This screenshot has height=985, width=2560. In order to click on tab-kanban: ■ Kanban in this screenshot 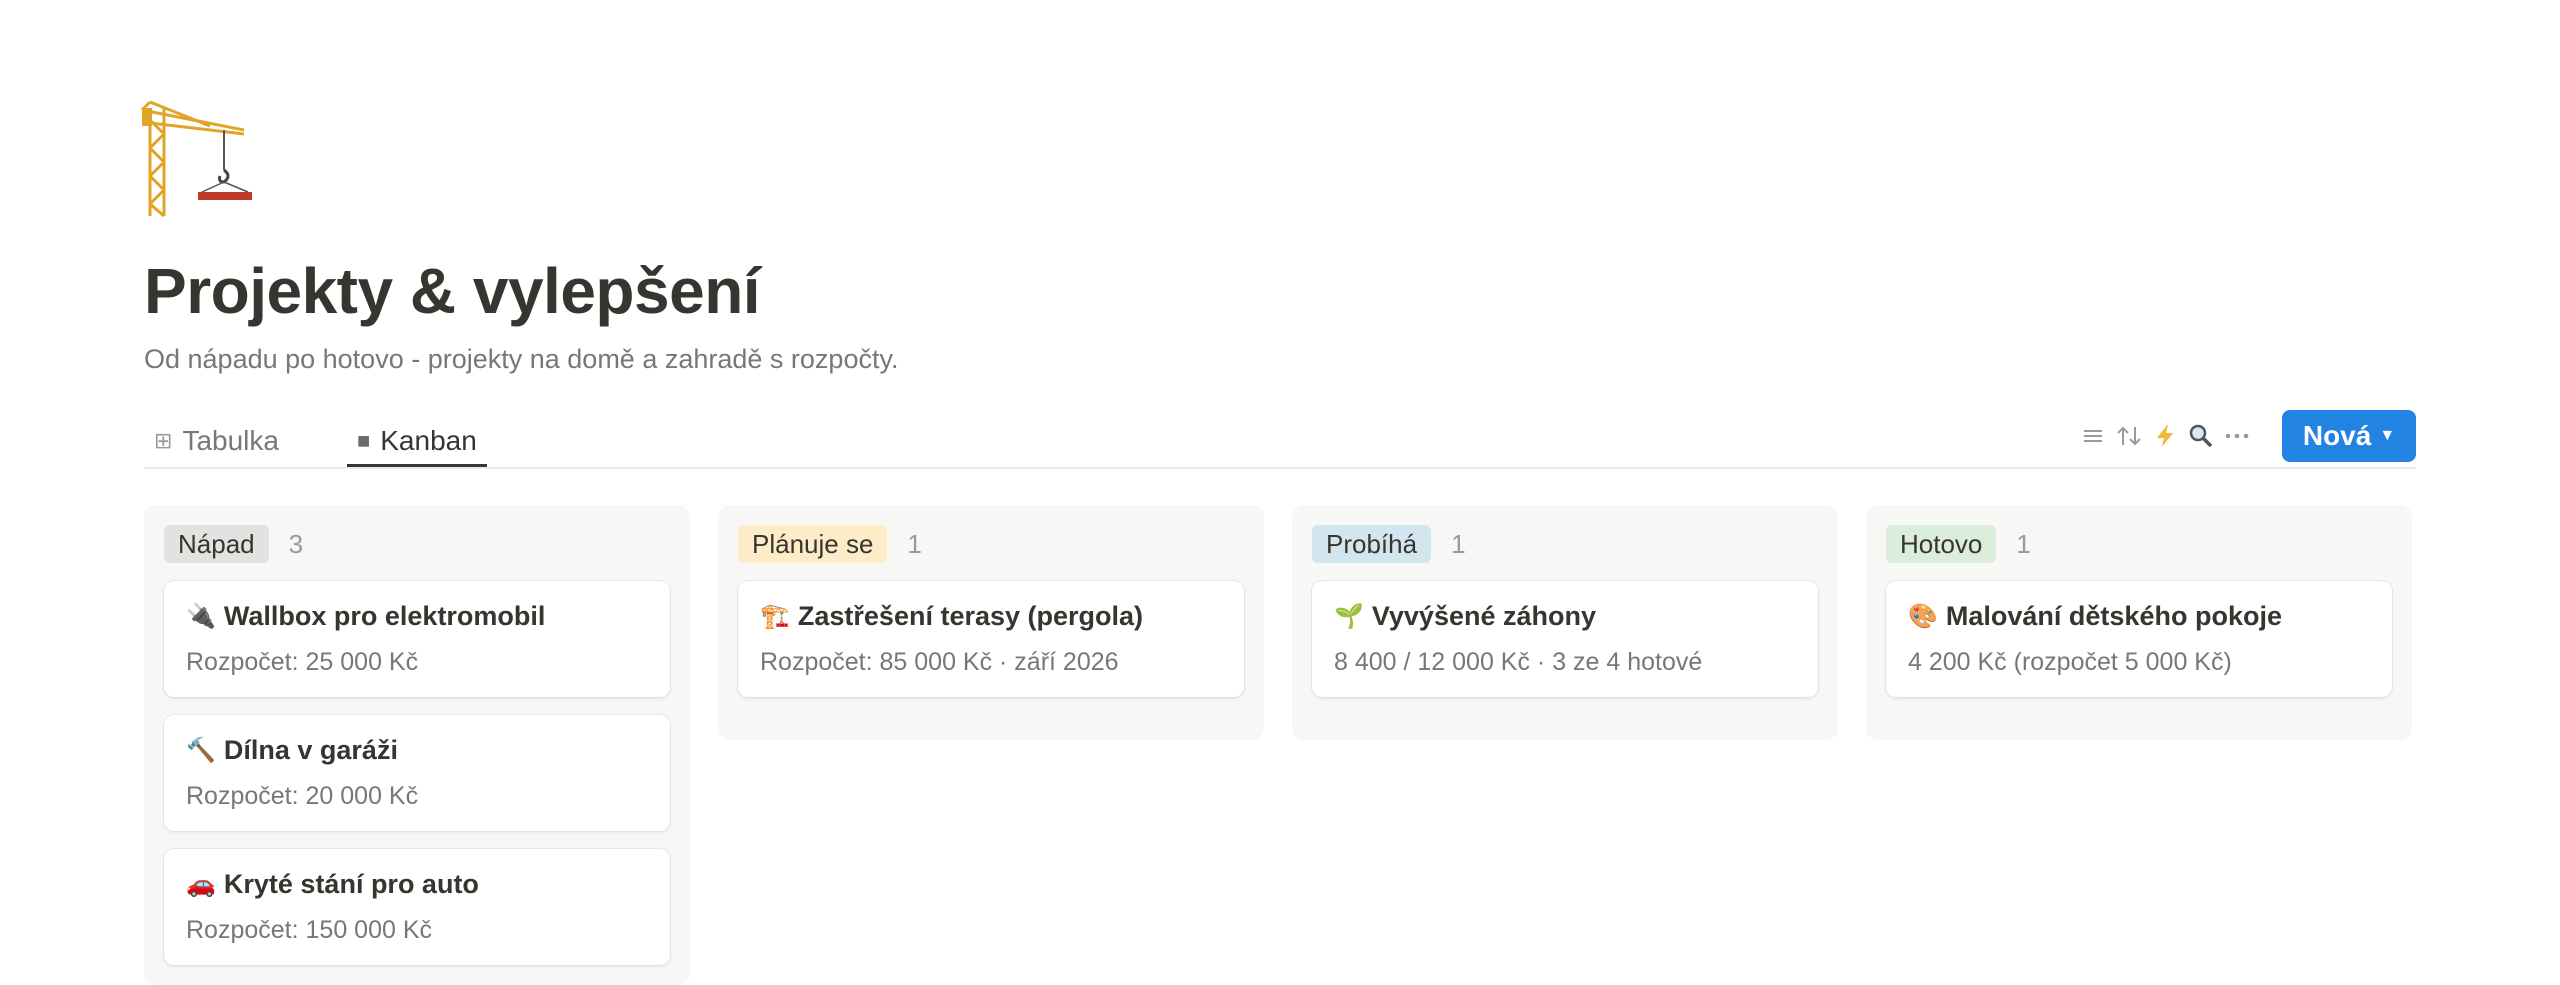, I will do `click(416, 441)`.